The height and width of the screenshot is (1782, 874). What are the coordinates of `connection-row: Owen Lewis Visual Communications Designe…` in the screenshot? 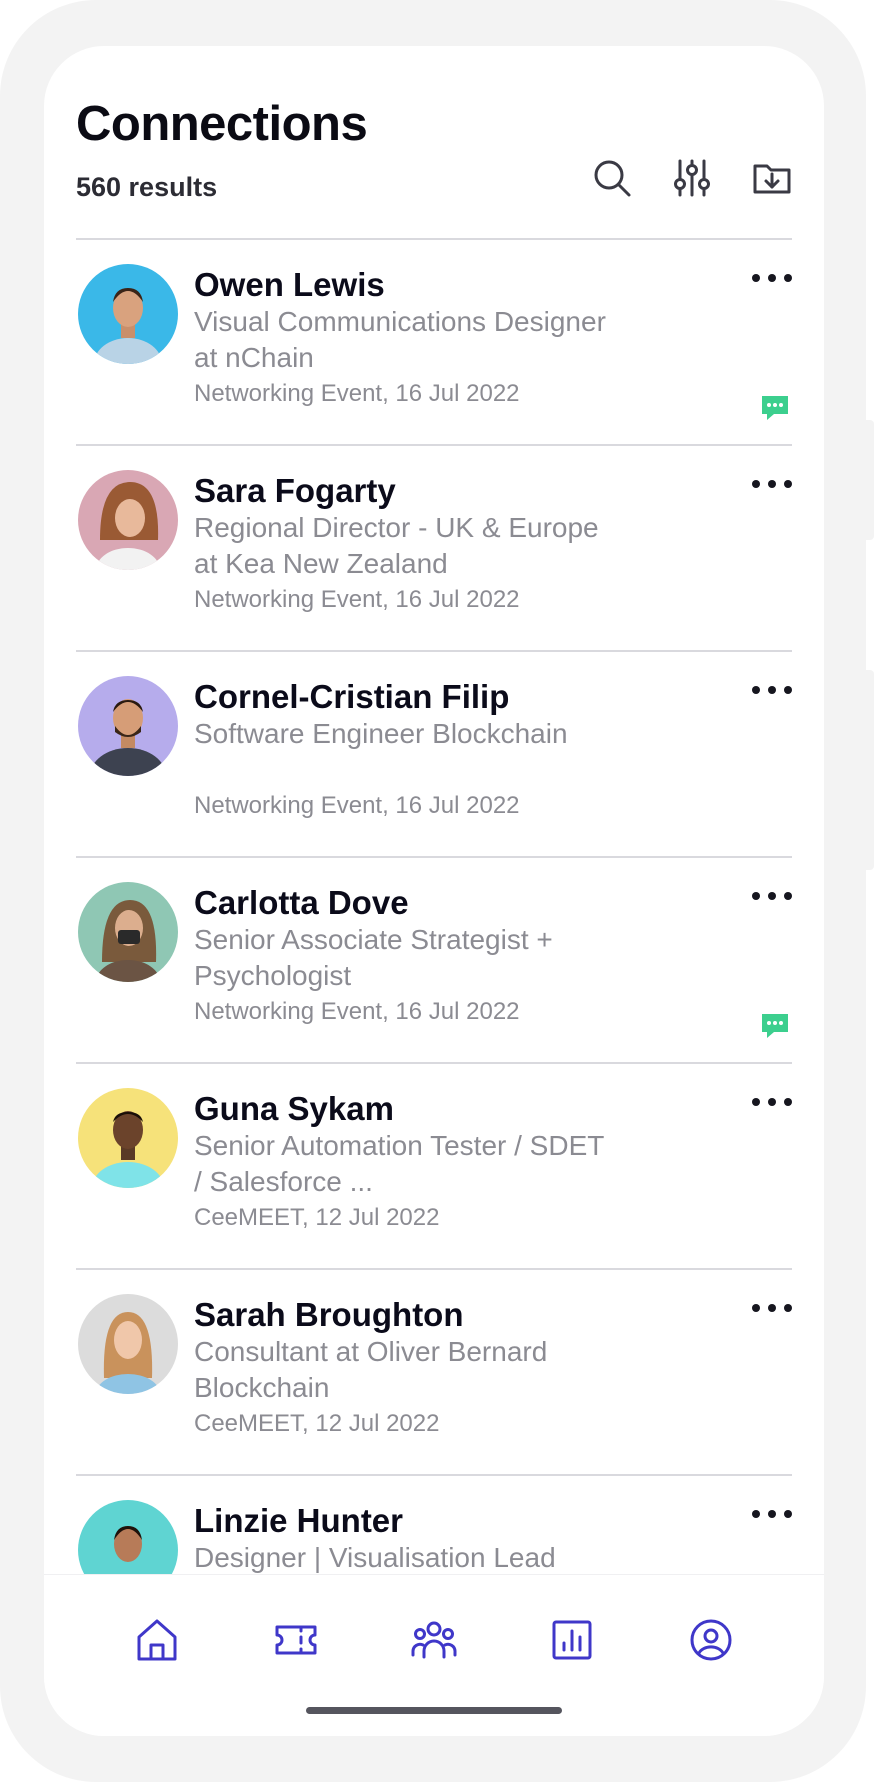 It's located at (434, 343).